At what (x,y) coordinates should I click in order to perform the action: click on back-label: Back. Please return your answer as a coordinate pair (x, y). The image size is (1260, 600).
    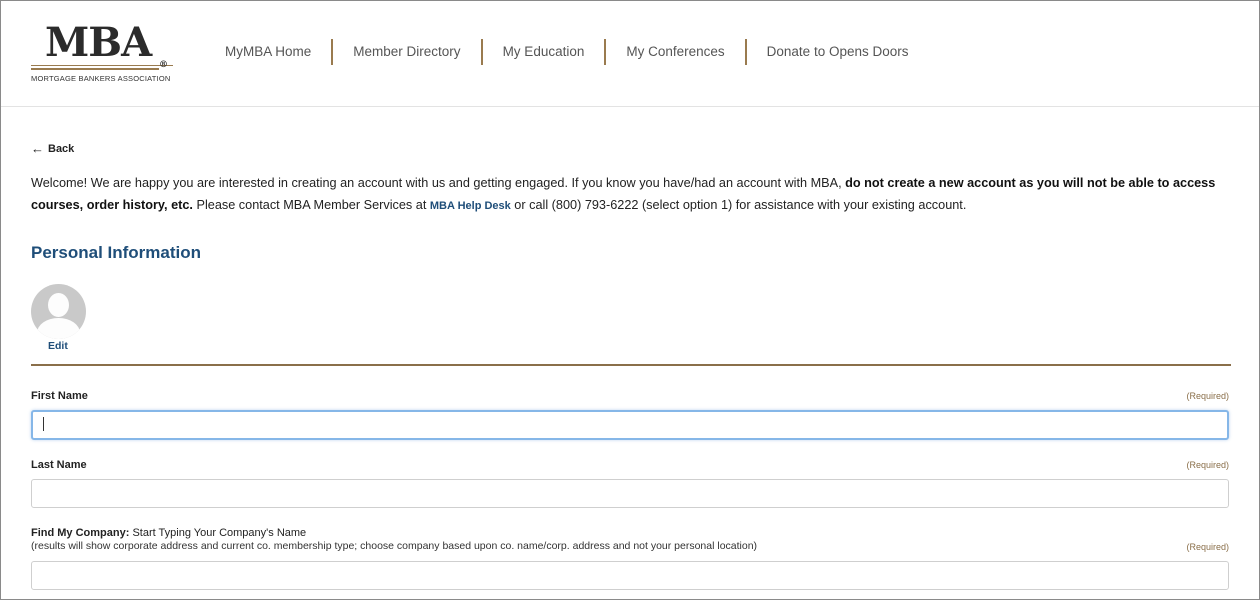
    Looking at the image, I should click on (61, 148).